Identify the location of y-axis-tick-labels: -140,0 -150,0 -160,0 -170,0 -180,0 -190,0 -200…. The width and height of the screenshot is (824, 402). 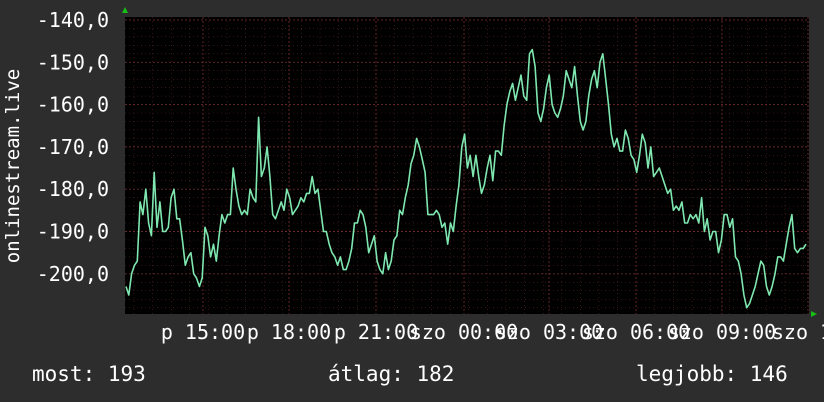
(73, 147).